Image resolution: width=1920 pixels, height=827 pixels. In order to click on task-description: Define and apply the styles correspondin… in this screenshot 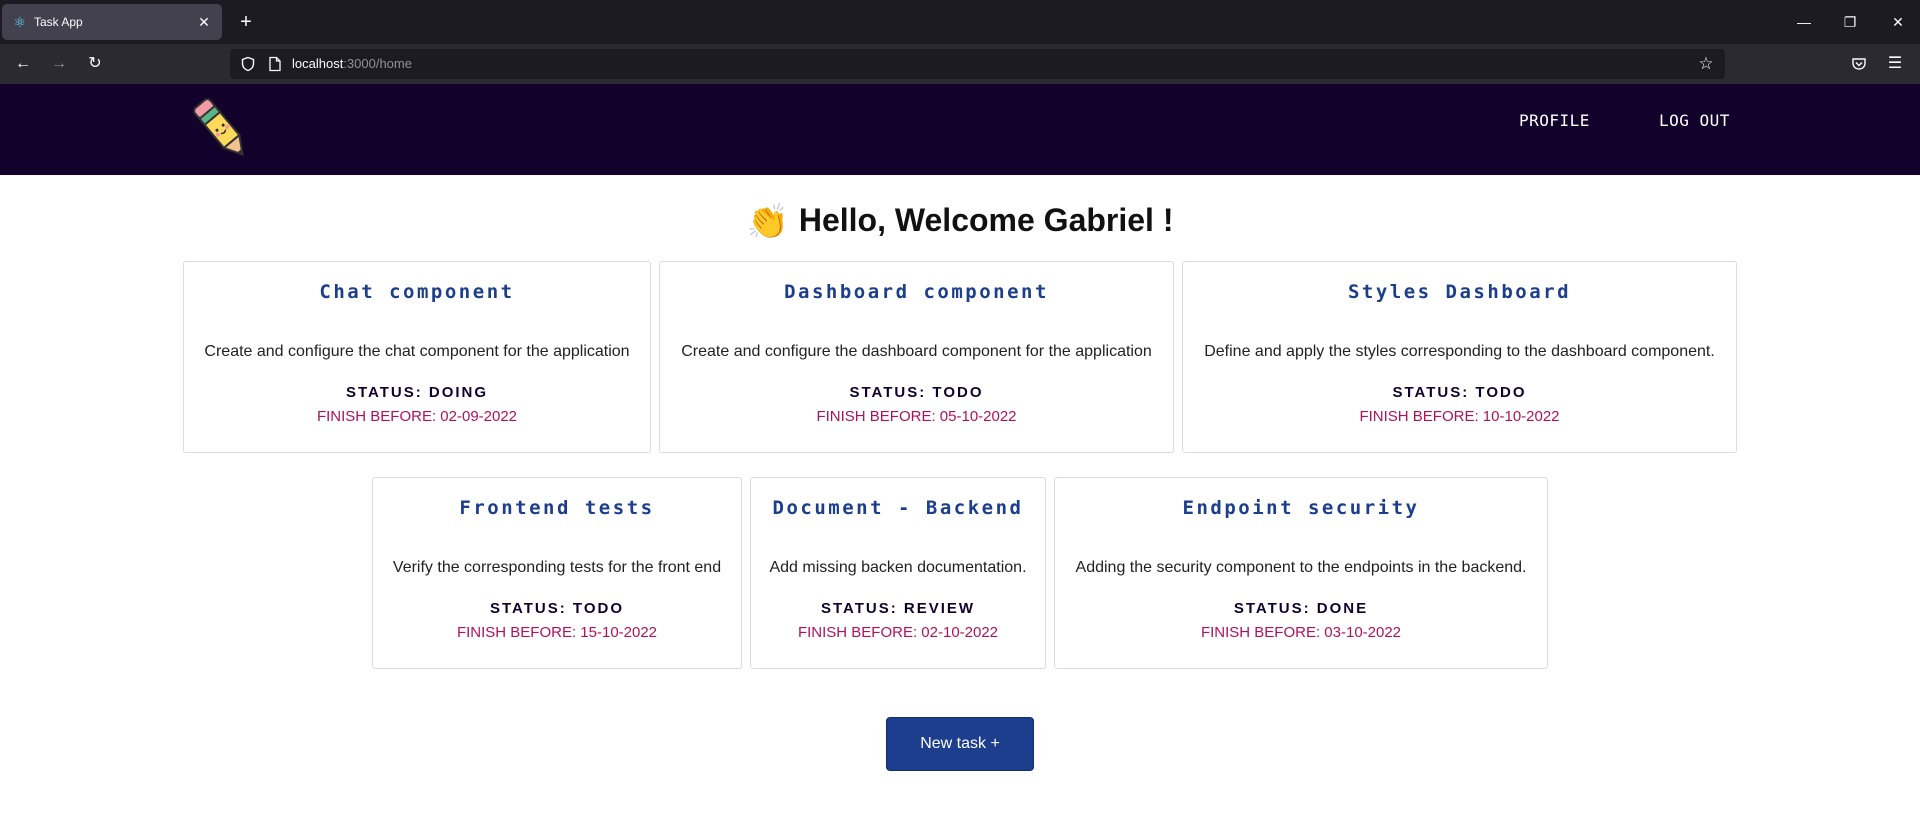, I will do `click(1459, 351)`.